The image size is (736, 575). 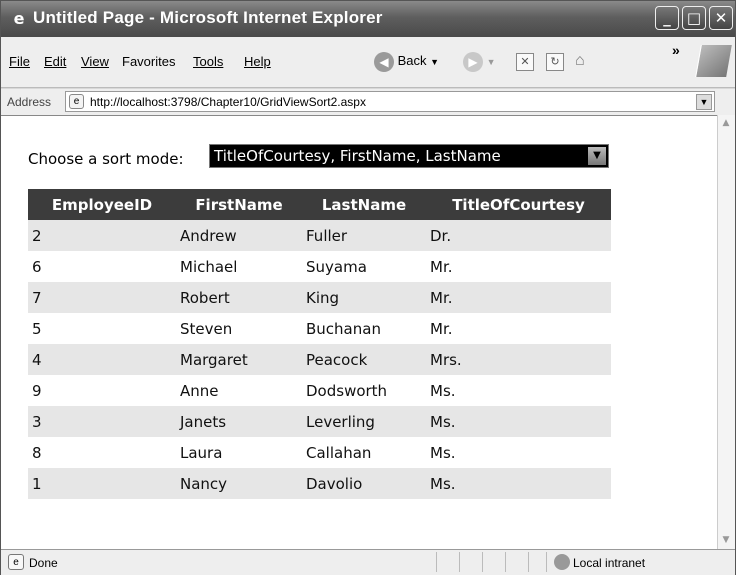 I want to click on security-zone-label: Local intranet, so click(x=609, y=563).